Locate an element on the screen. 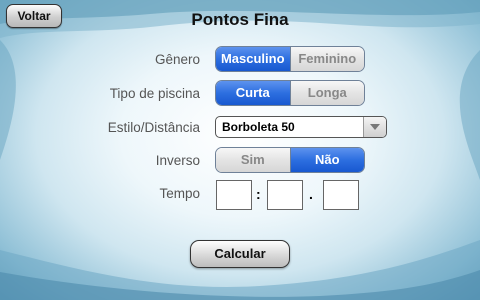 This screenshot has width=480, height=300. tipo-piscina-option-curta: Curta is located at coordinates (253, 93).